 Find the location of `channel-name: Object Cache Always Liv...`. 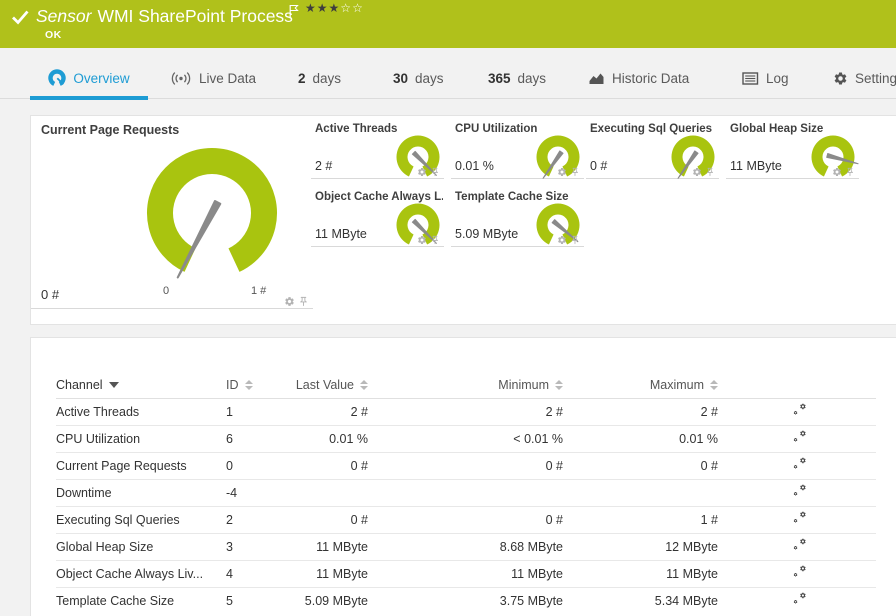

channel-name: Object Cache Always Liv... is located at coordinates (141, 573).